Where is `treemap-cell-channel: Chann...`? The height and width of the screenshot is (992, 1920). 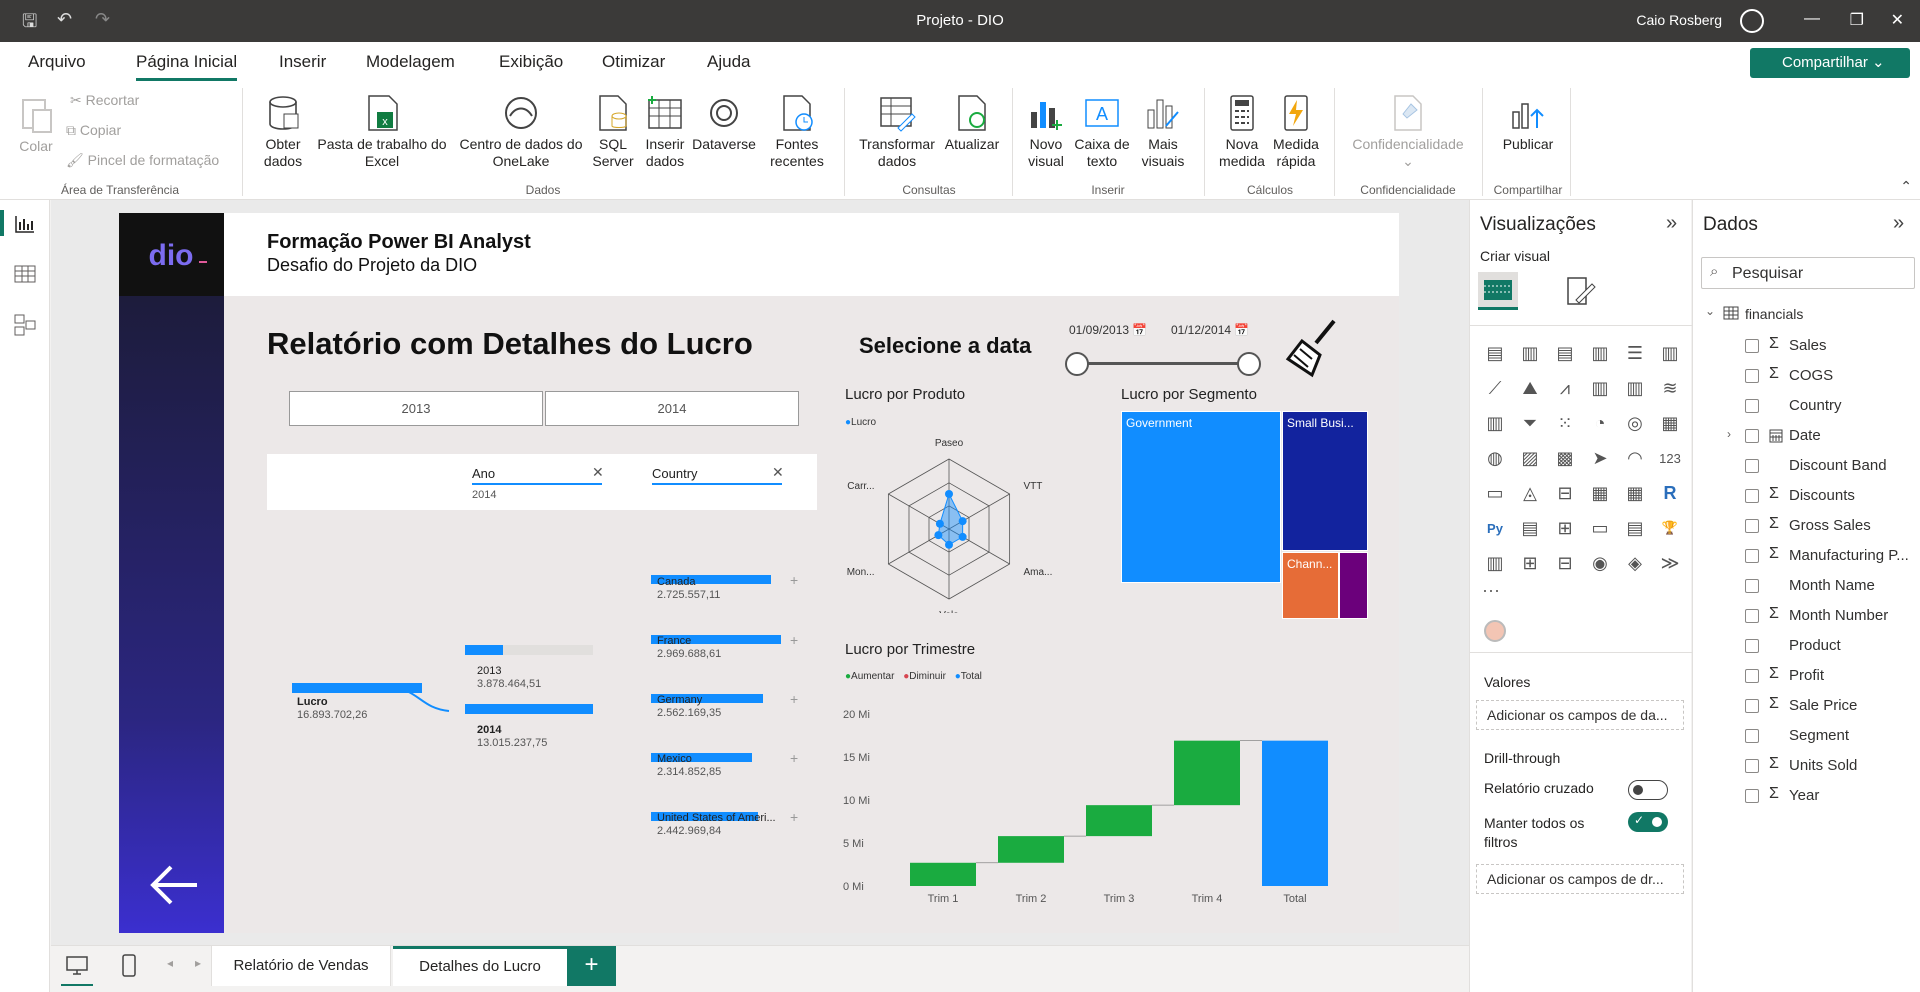
treemap-cell-channel: Chann... is located at coordinates (1310, 585).